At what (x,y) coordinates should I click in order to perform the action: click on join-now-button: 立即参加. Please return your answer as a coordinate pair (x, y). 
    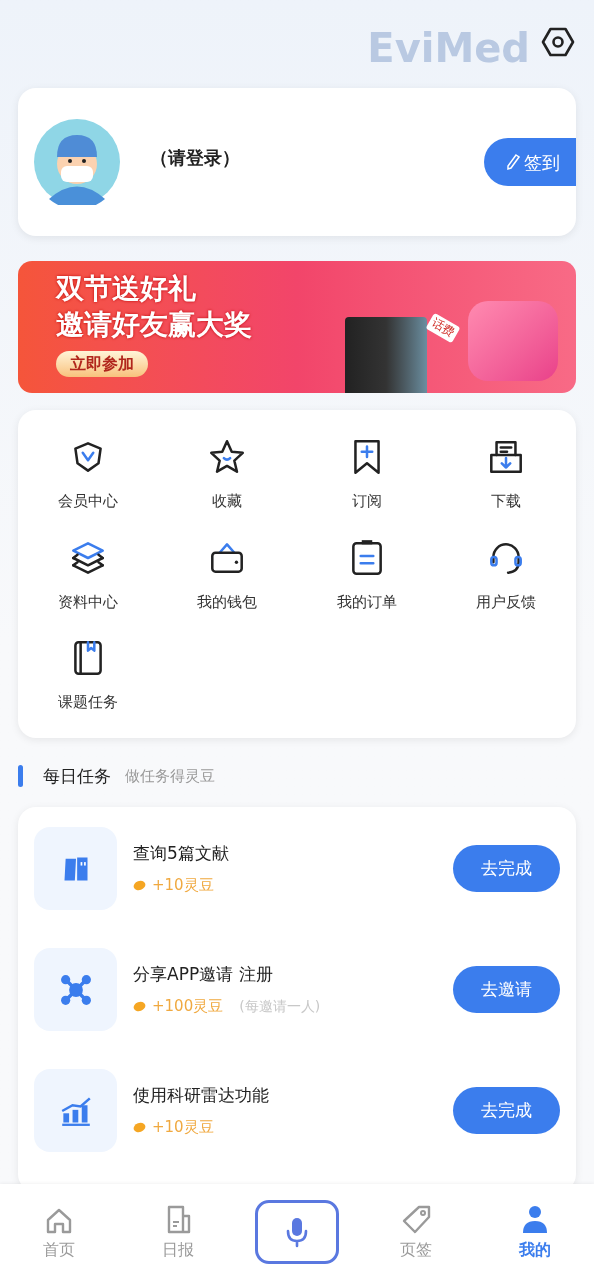
    Looking at the image, I should click on (102, 364).